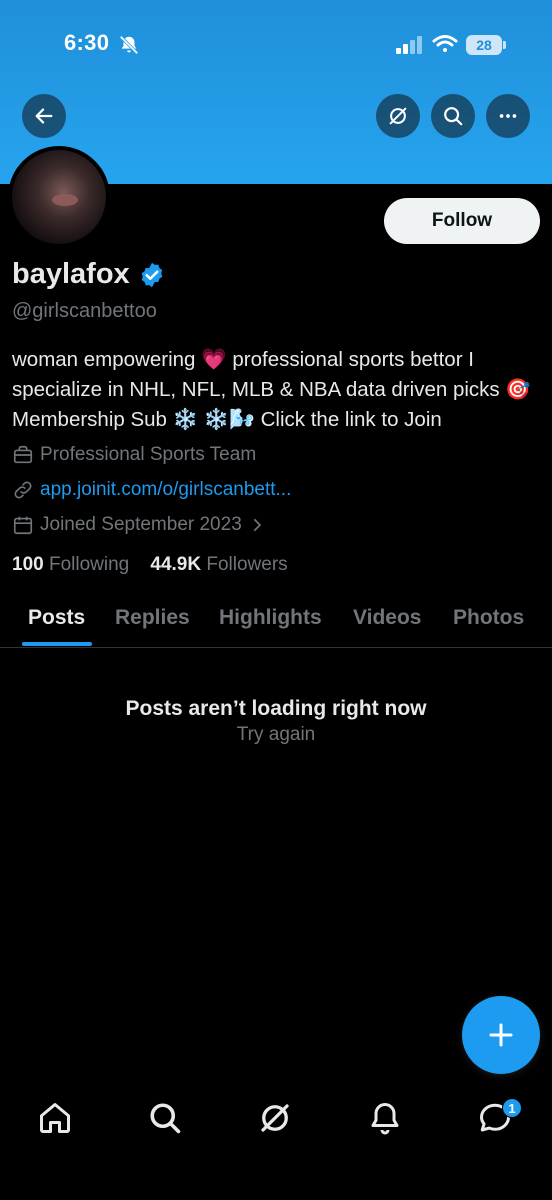  What do you see at coordinates (276, 45) in the screenshot?
I see `status-bar: 6:30 28` at bounding box center [276, 45].